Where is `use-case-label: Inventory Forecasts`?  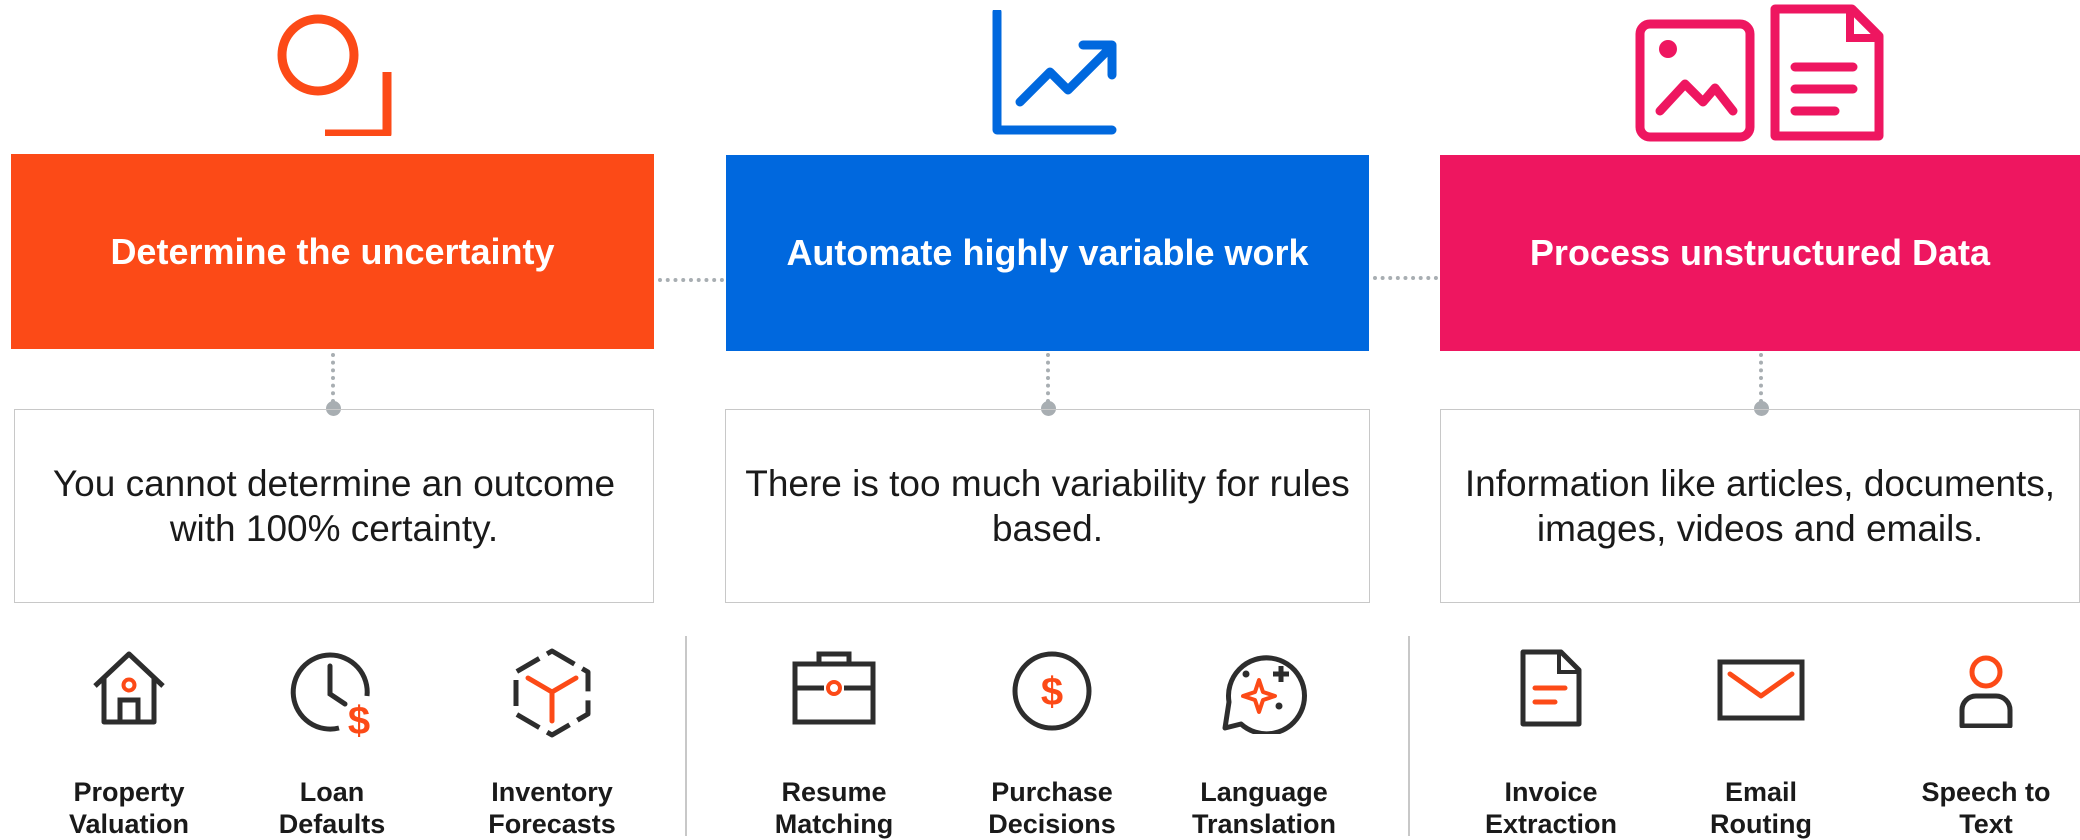
use-case-label: Inventory Forecasts is located at coordinates (552, 808).